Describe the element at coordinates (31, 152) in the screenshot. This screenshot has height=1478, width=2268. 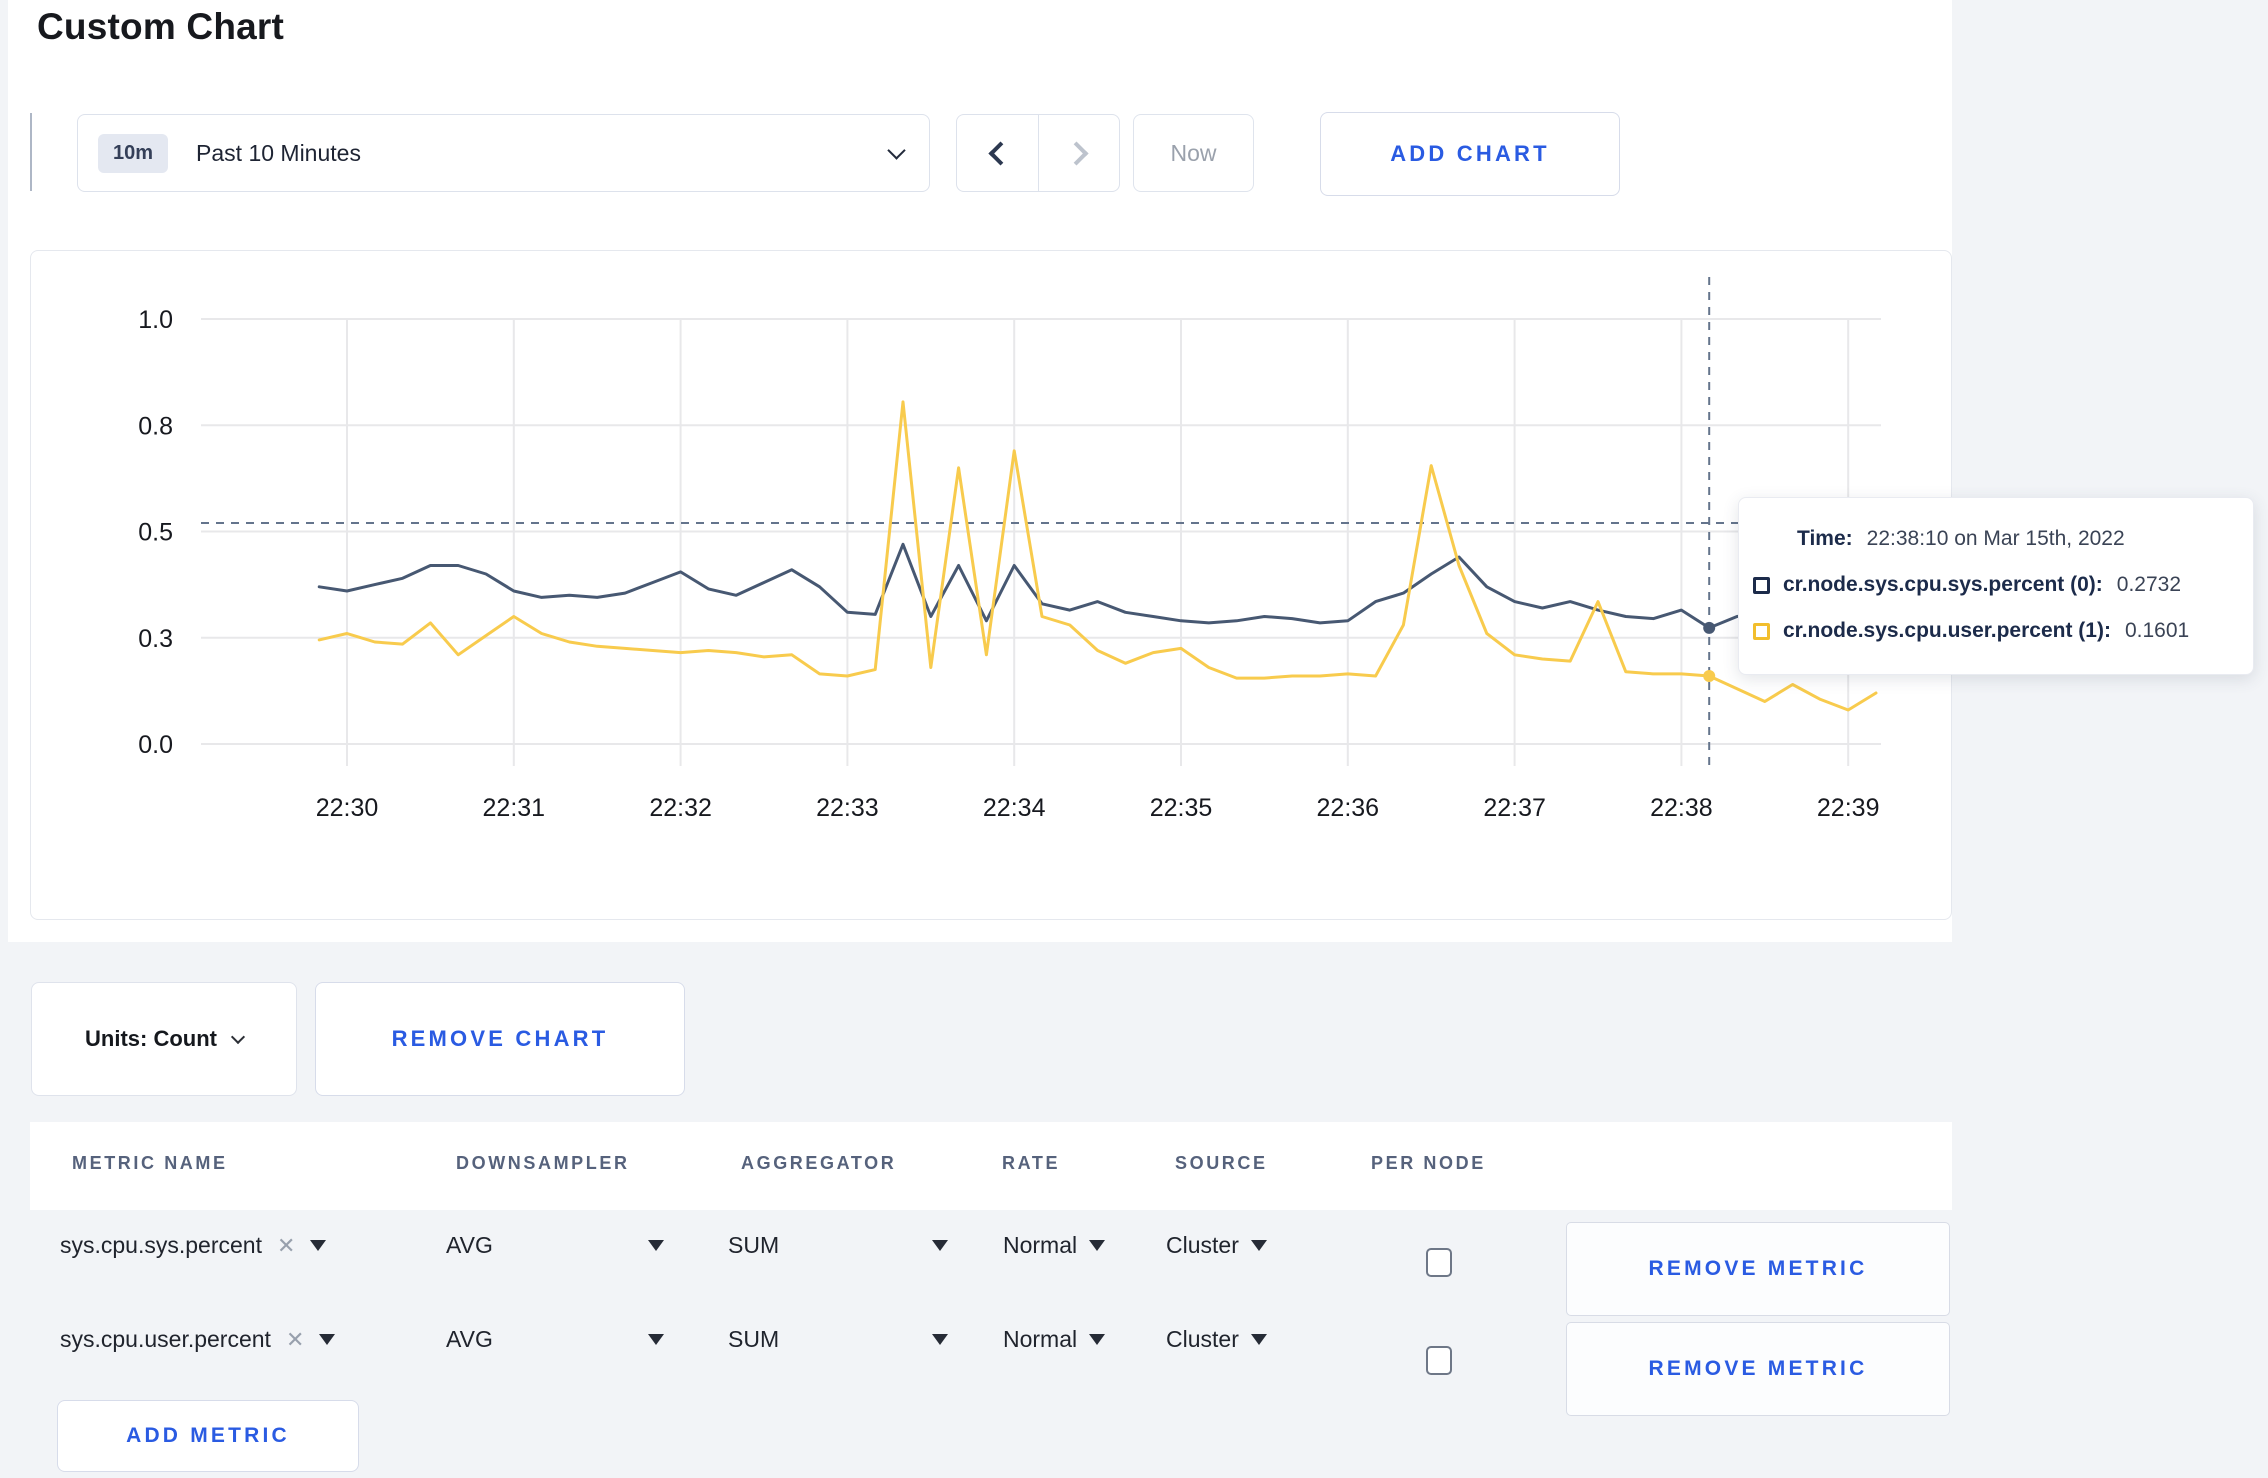
I see `toolbar-divider` at that location.